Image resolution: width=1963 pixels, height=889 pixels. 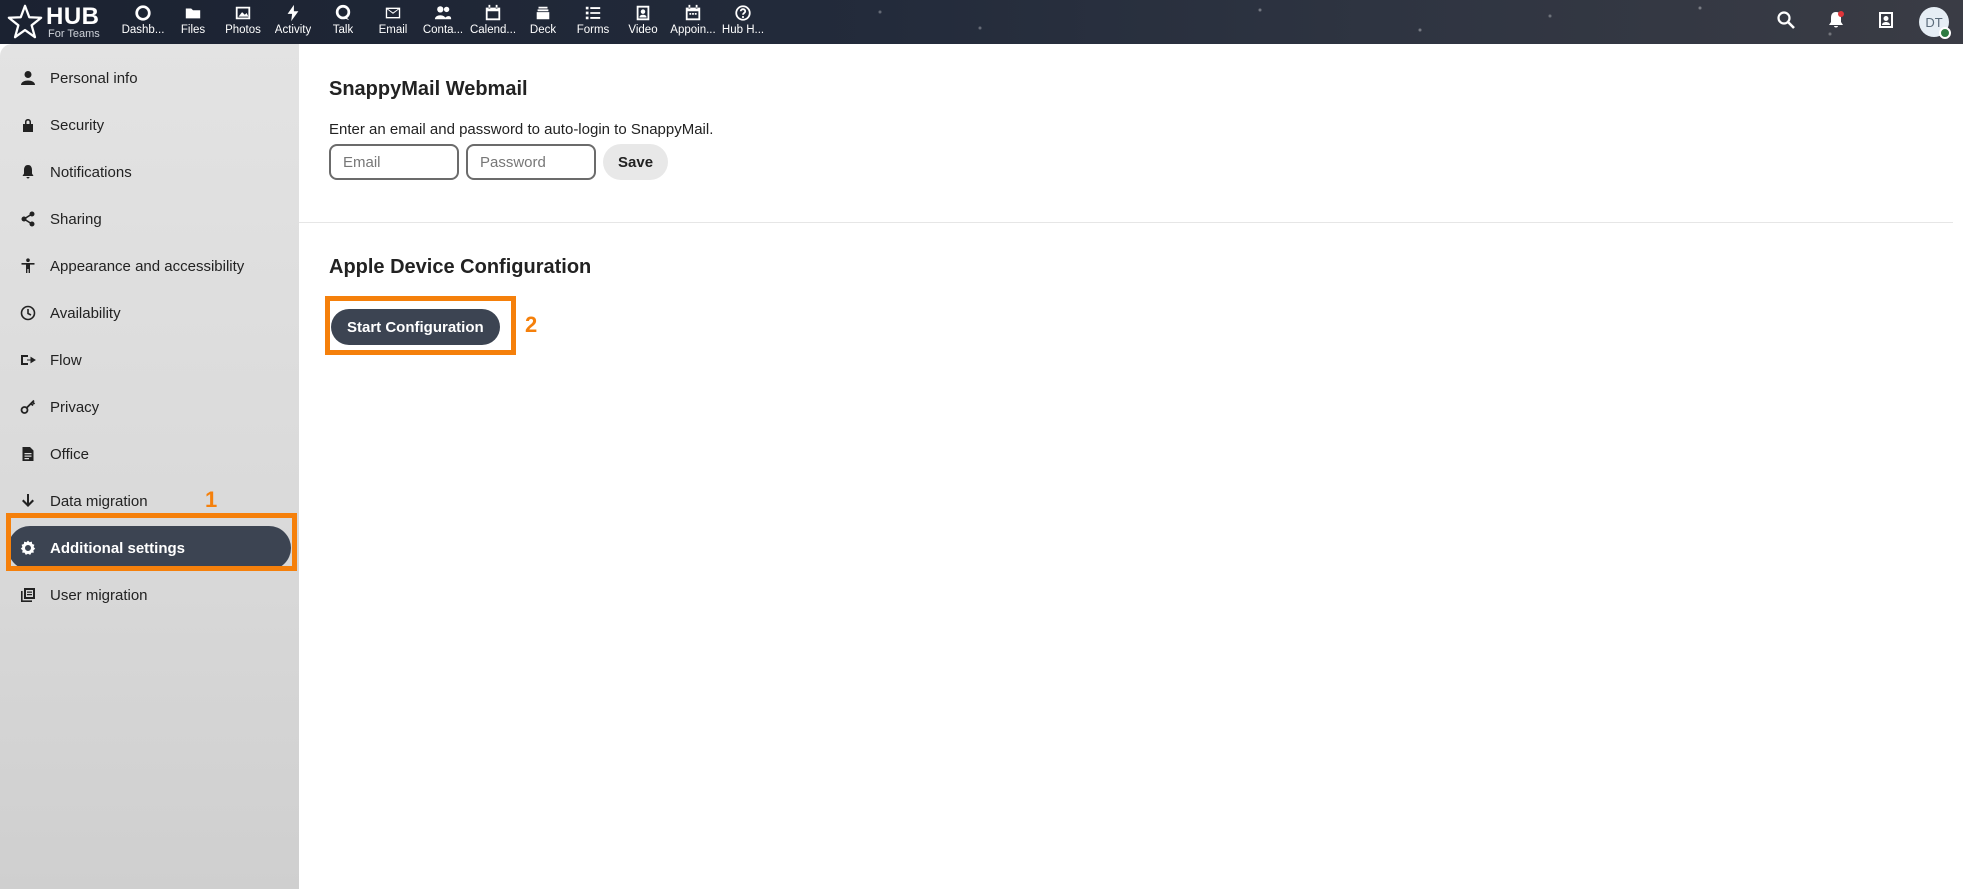 I want to click on calendar-icon, so click(x=493, y=13).